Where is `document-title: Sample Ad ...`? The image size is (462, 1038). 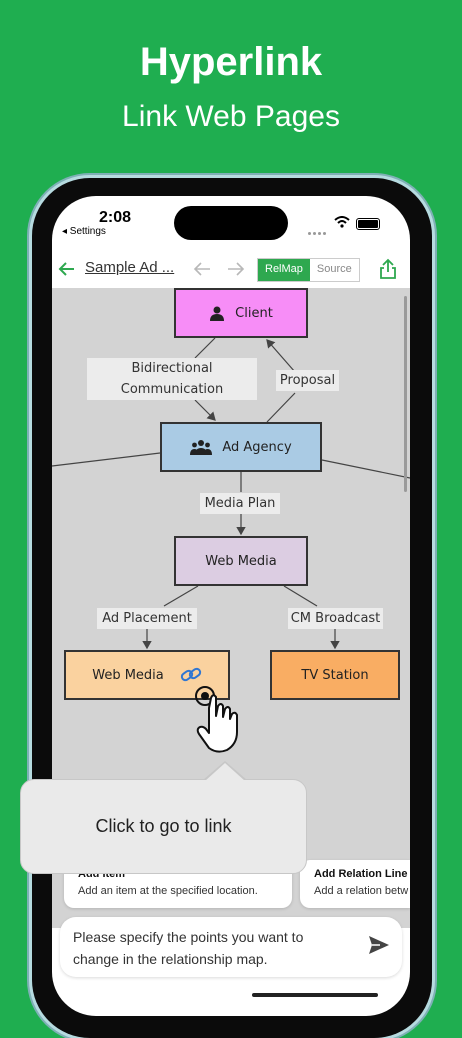
document-title: Sample Ad ... is located at coordinates (132, 267).